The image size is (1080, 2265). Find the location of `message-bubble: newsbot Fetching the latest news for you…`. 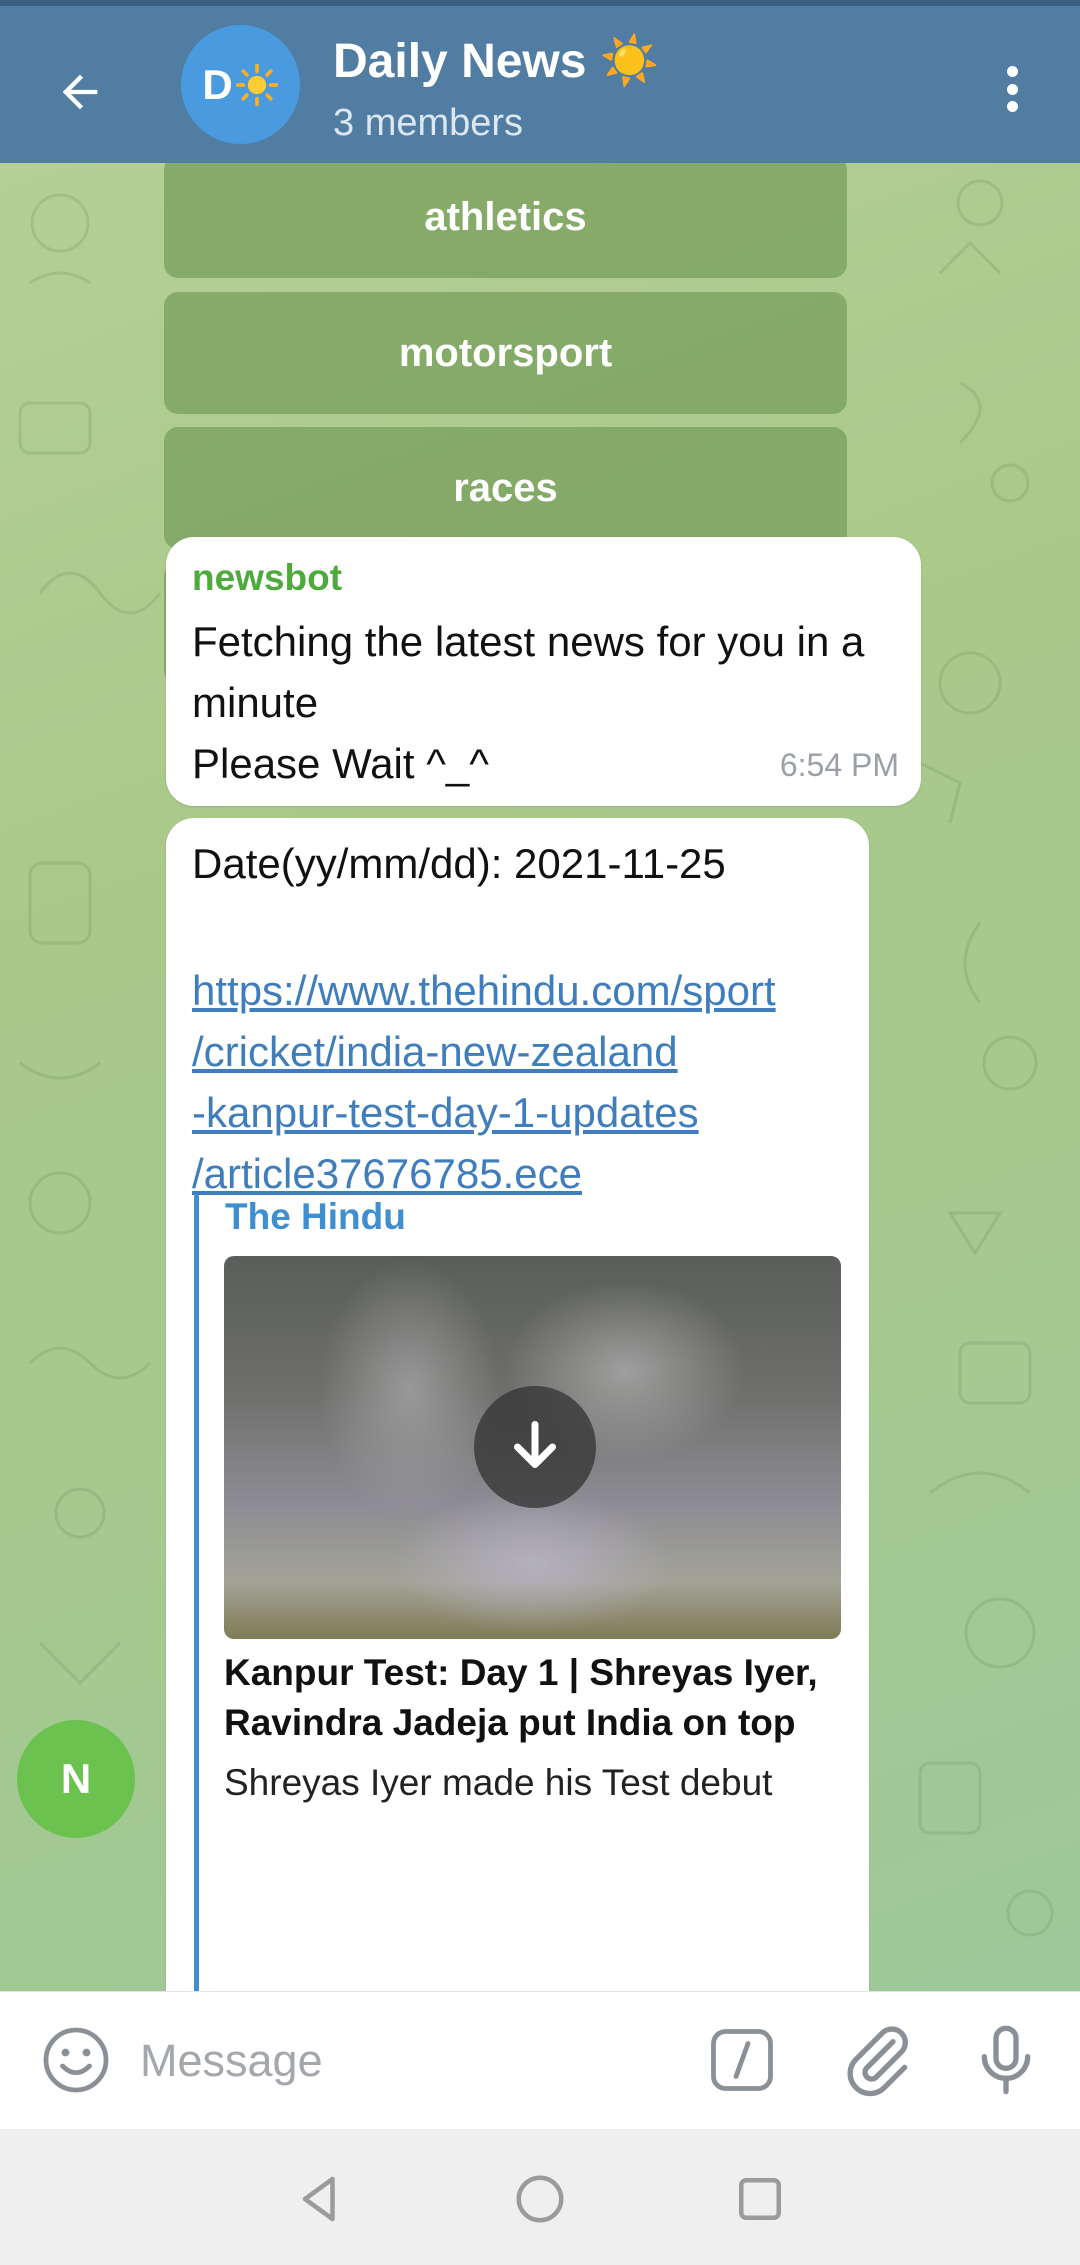

message-bubble: newsbot Fetching the latest news for you… is located at coordinates (543, 671).